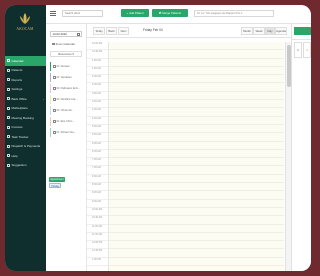 The height and width of the screenshot is (276, 320). What do you see at coordinates (97, 245) in the screenshot?
I see `time-slot-label: 12:00 PM` at bounding box center [97, 245].